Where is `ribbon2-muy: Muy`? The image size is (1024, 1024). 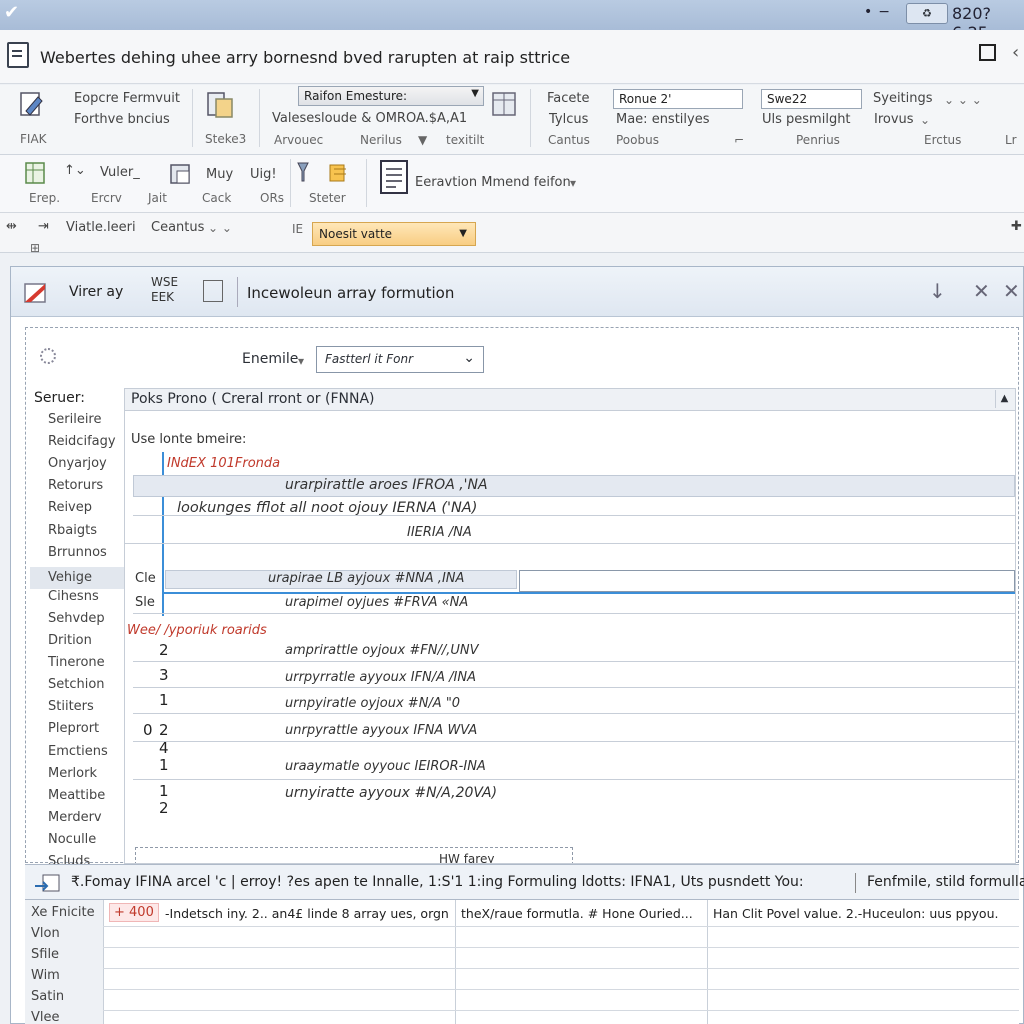
ribbon2-muy: Muy is located at coordinates (219, 174).